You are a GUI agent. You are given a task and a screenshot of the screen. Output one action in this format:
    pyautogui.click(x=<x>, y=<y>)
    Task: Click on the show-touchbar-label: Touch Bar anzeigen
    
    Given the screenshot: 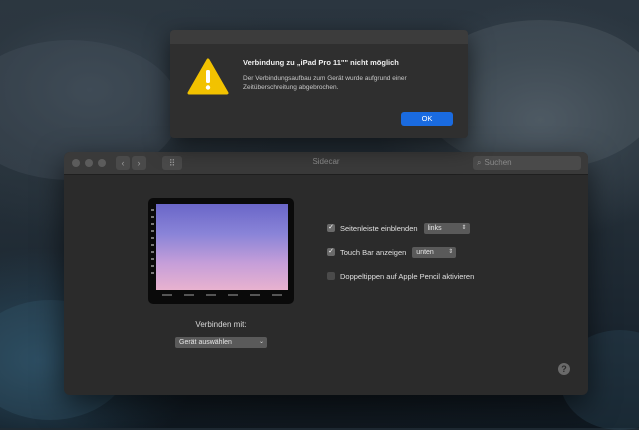 What is the action you would take?
    pyautogui.click(x=373, y=252)
    